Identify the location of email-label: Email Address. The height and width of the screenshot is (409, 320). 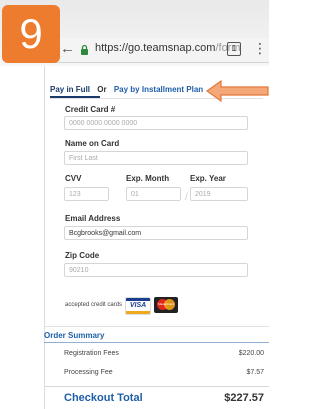
(93, 218).